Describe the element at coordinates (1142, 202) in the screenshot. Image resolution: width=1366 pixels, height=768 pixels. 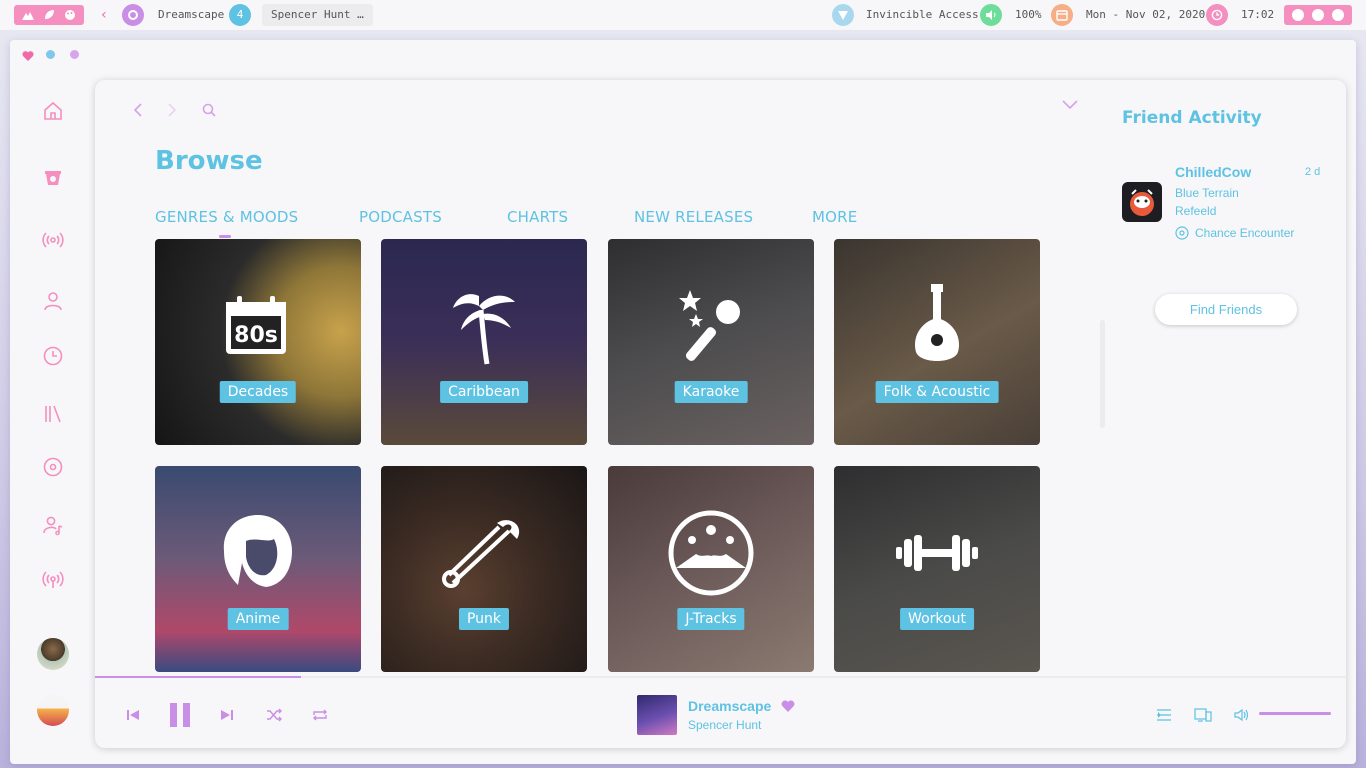
I see `friend-avatar` at that location.